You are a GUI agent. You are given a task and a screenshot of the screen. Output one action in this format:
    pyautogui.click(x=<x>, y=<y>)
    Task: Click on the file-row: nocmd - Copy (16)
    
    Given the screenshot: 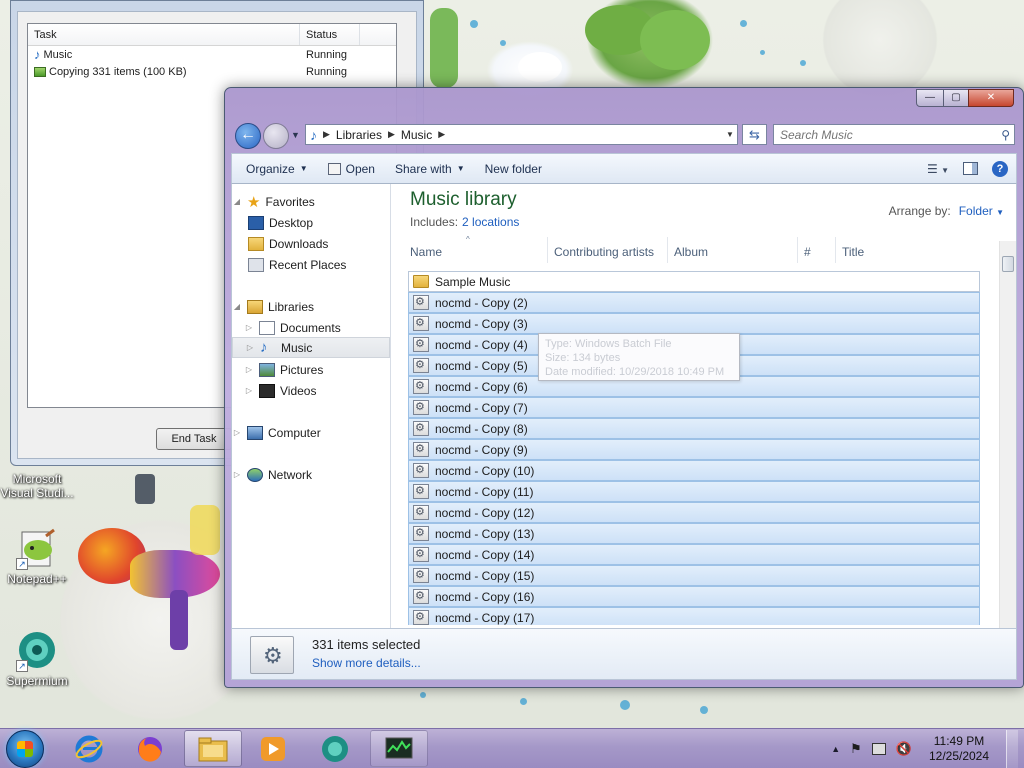 What is the action you would take?
    pyautogui.click(x=694, y=596)
    